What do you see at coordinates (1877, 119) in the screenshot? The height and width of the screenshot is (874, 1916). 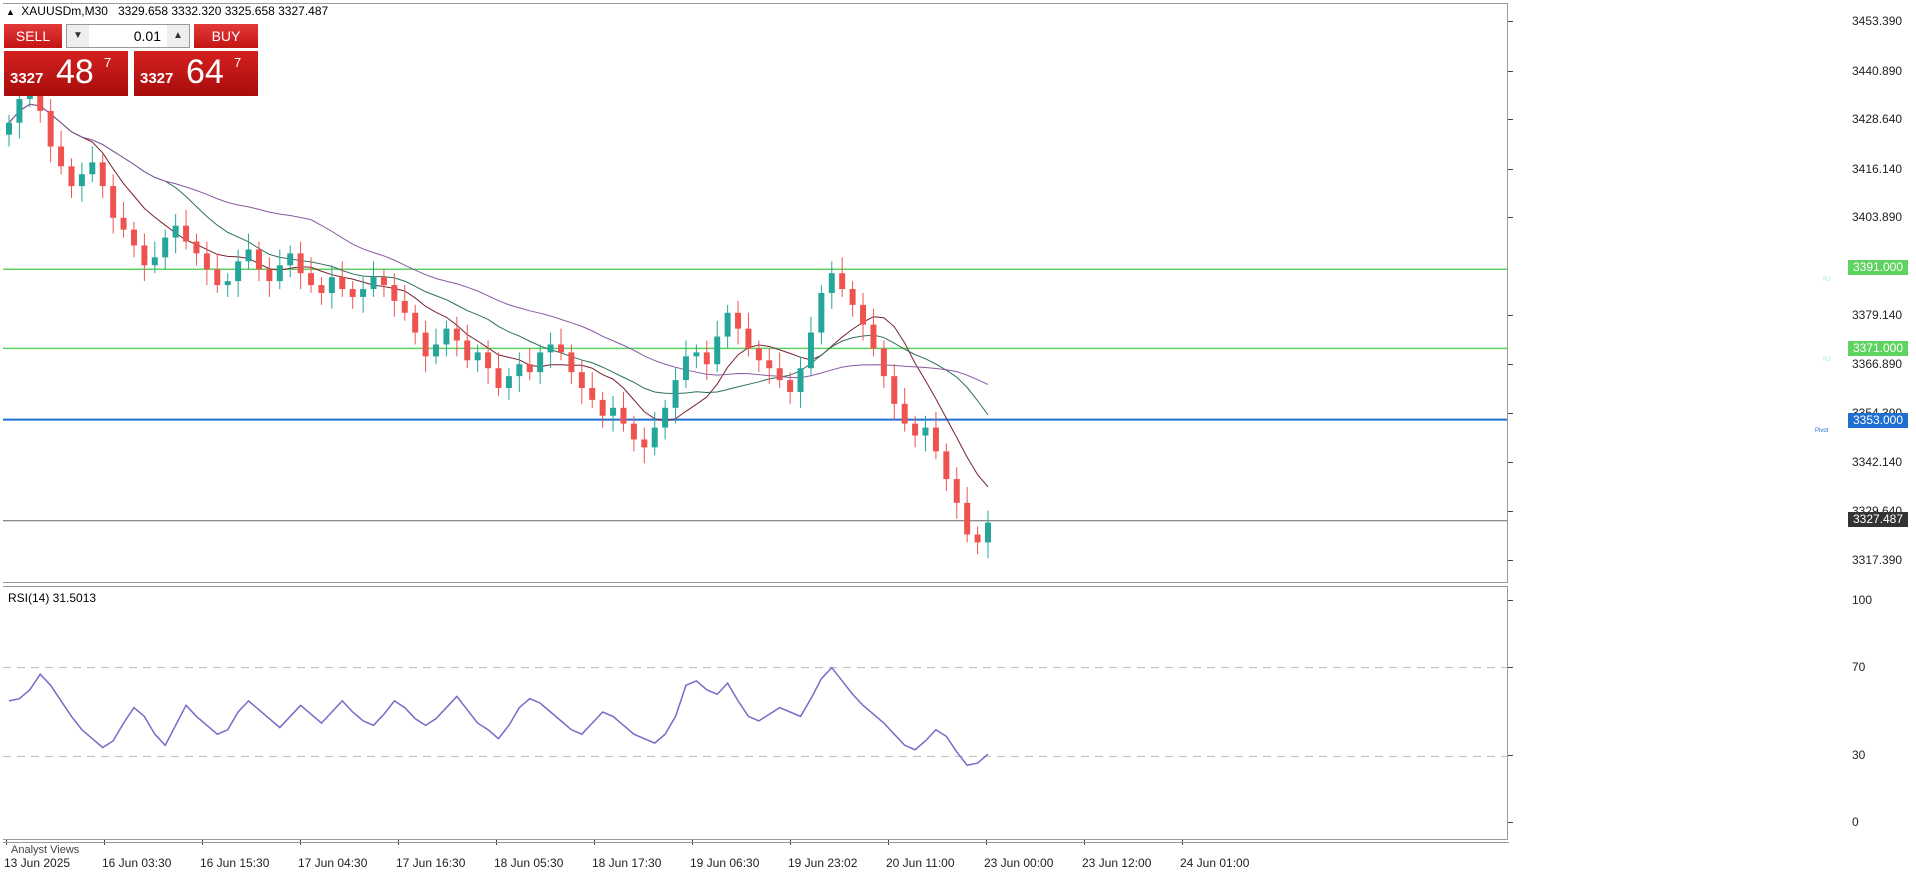 I see `price-axis-label: 3428.640` at bounding box center [1877, 119].